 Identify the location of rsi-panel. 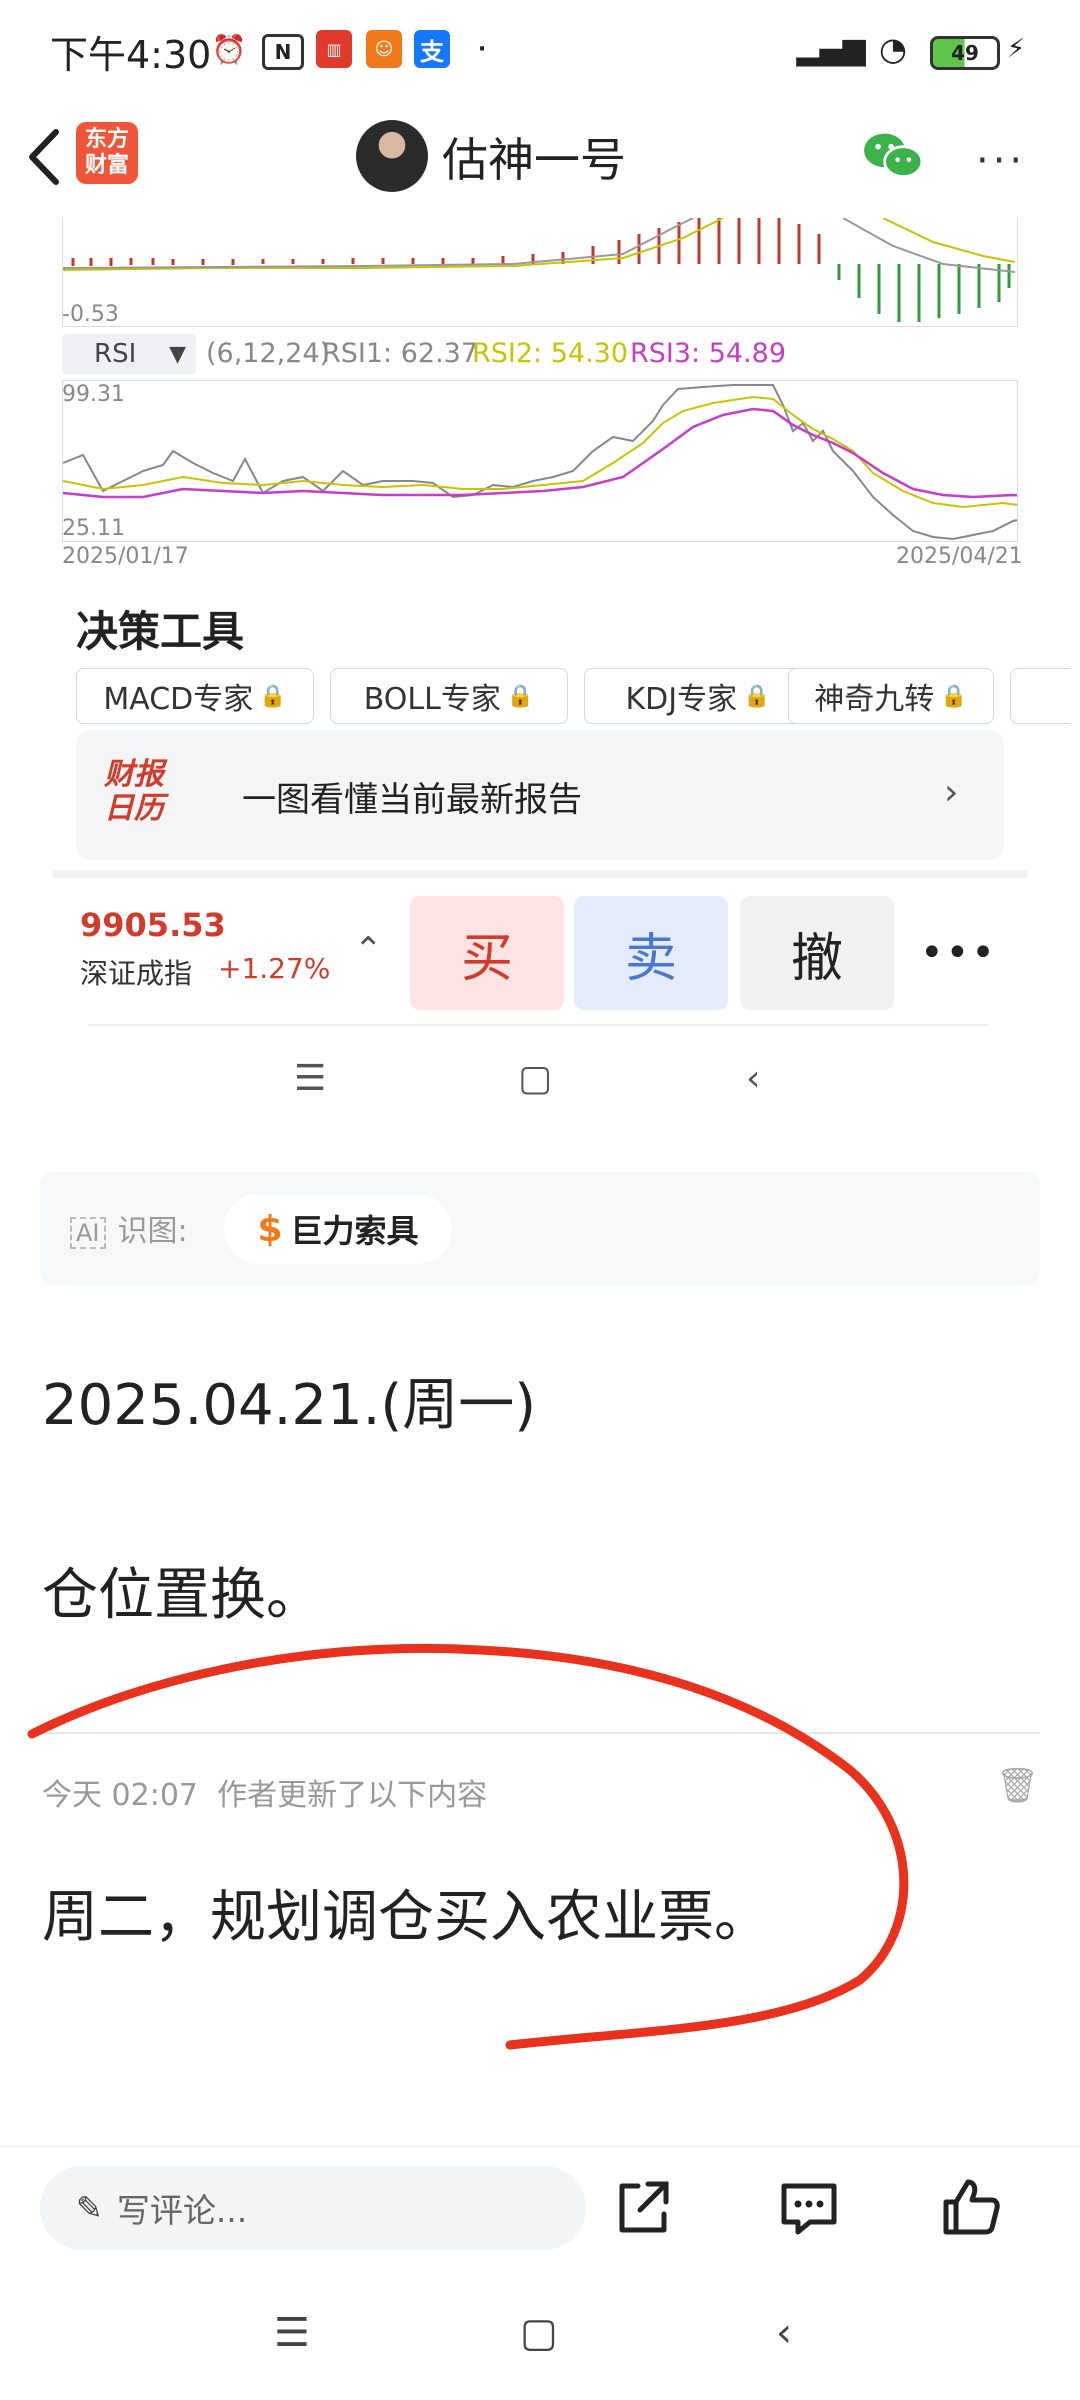
(568, 461).